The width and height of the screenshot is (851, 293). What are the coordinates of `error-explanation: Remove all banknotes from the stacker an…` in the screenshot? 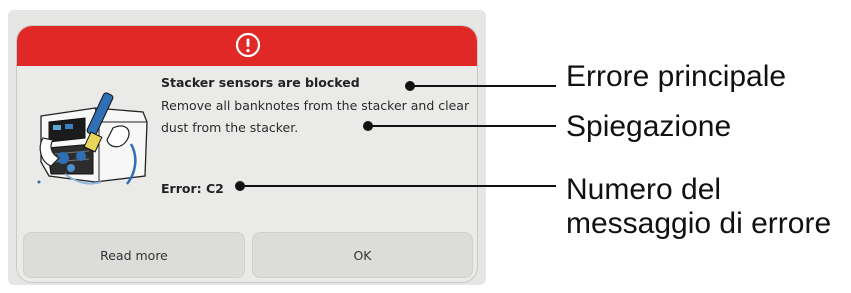 It's located at (315, 116).